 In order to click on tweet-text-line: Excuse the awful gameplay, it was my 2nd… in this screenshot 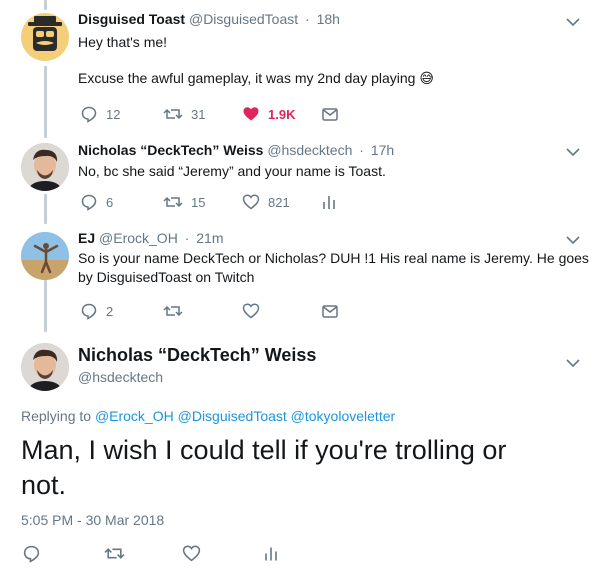, I will do `click(256, 79)`.